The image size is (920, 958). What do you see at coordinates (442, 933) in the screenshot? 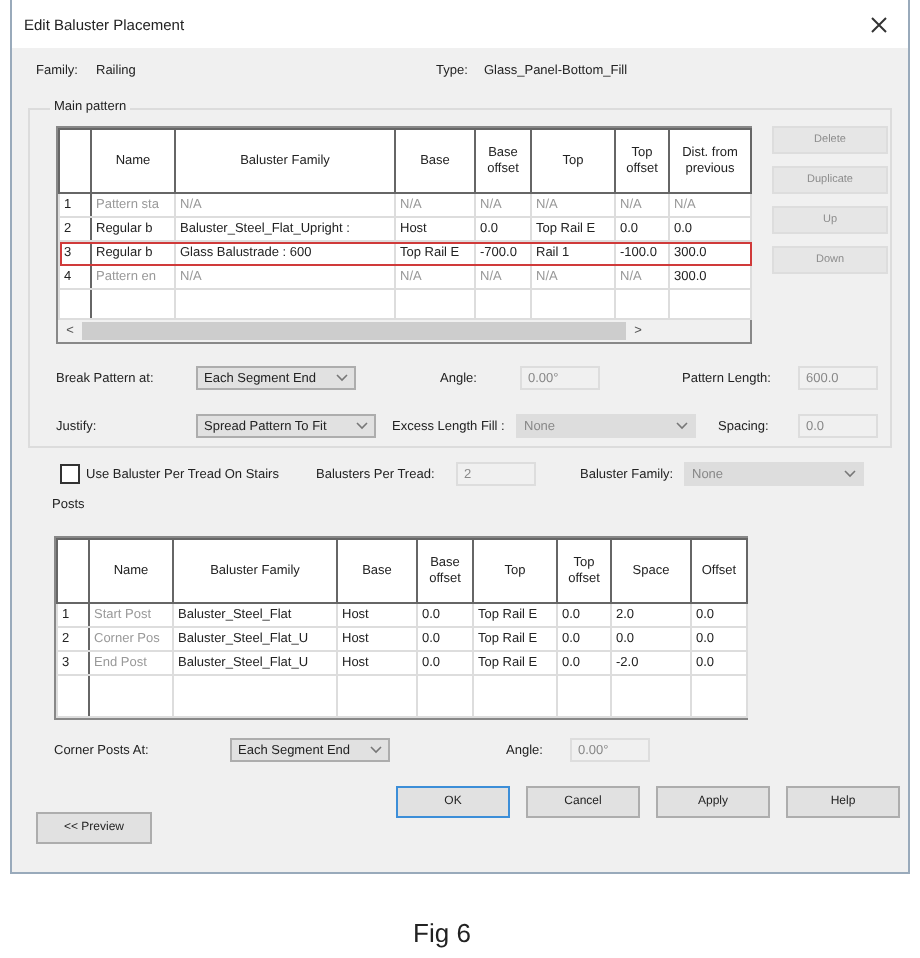
I see `figure-caption: Fig 6` at bounding box center [442, 933].